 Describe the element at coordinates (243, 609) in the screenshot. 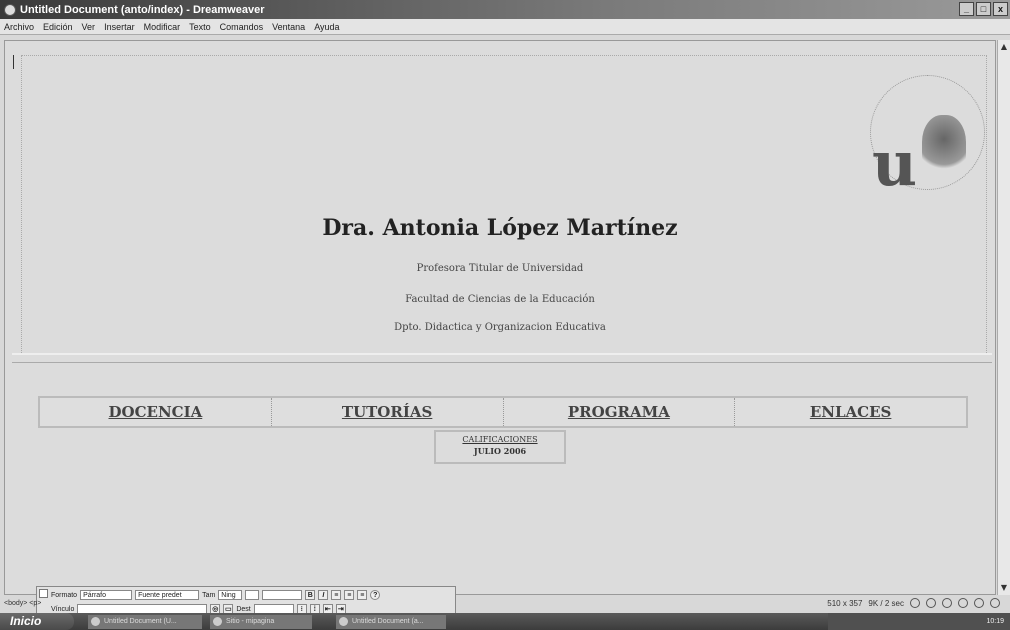

I see `target-label: Dest` at that location.